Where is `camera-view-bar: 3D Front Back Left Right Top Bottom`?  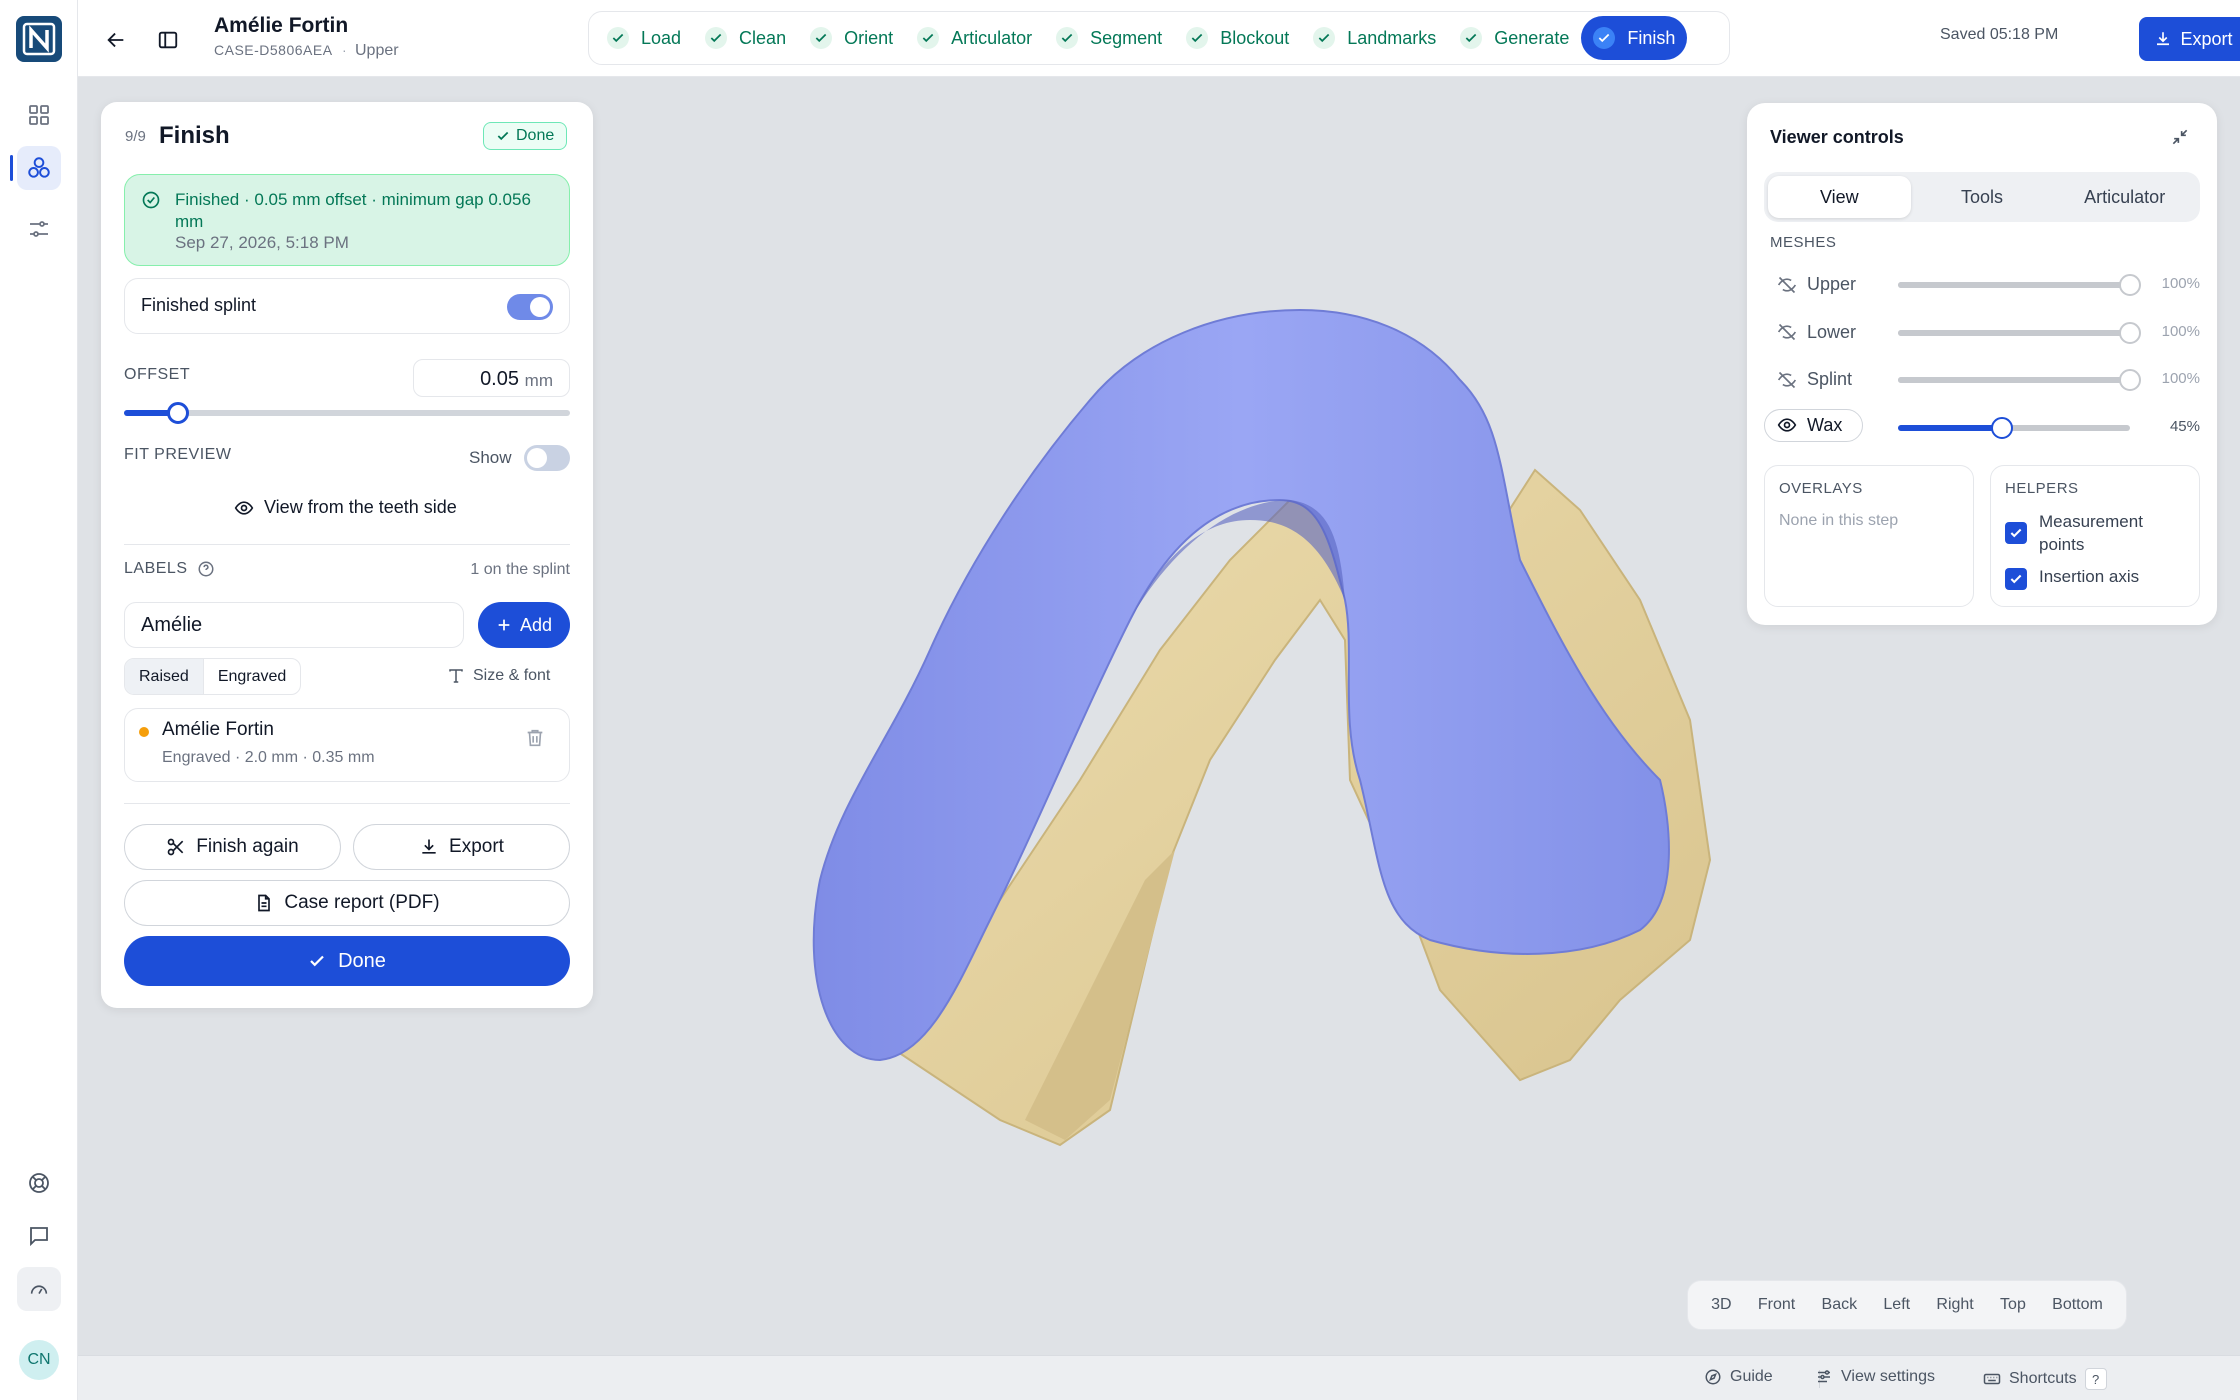
camera-view-bar: 3D Front Back Left Right Top Bottom is located at coordinates (1907, 1305).